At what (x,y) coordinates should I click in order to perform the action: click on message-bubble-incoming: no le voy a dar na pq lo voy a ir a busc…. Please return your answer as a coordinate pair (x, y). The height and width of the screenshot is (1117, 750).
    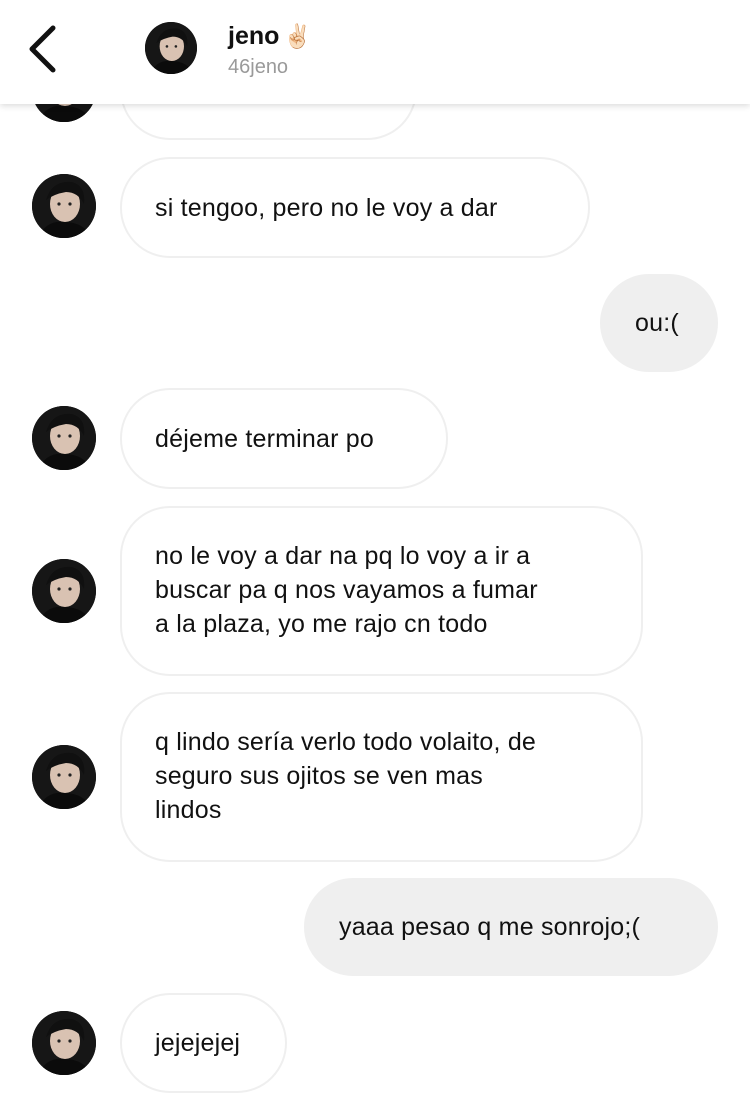
    Looking at the image, I should click on (381, 591).